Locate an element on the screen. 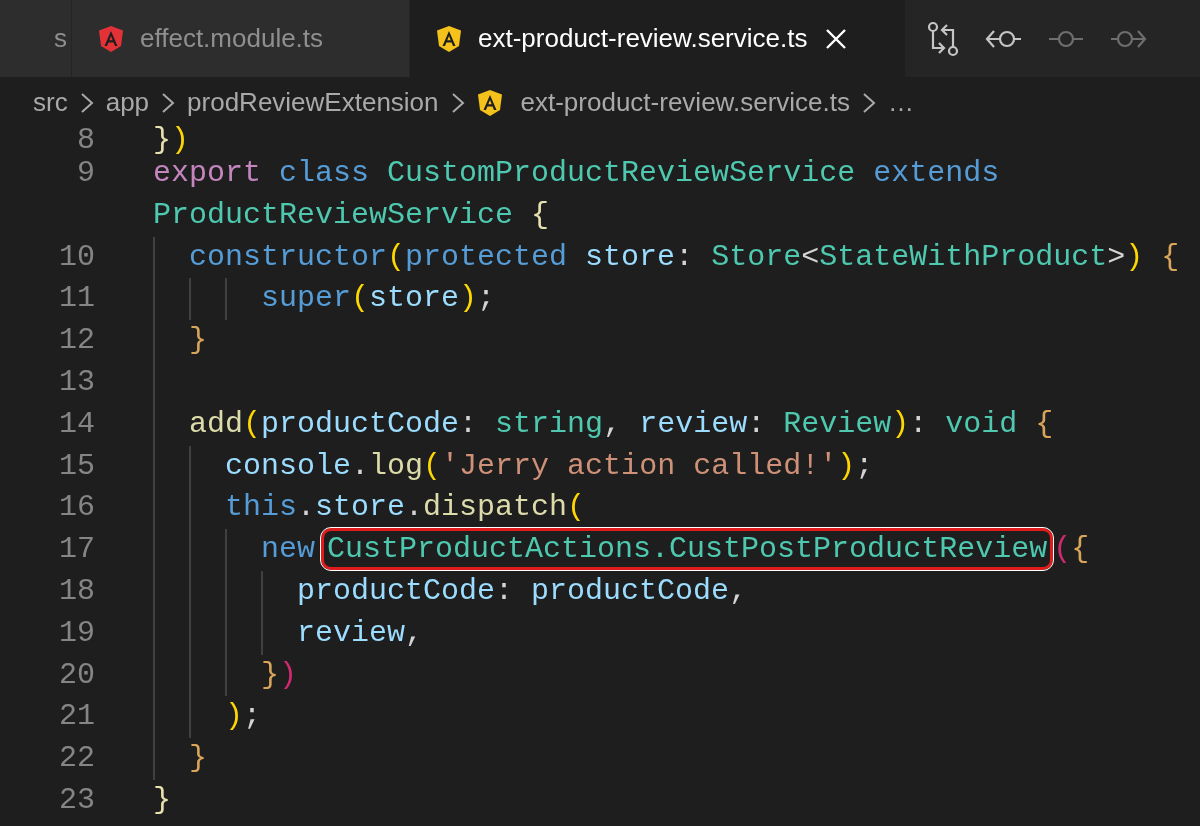  code-token: > is located at coordinates (1116, 256).